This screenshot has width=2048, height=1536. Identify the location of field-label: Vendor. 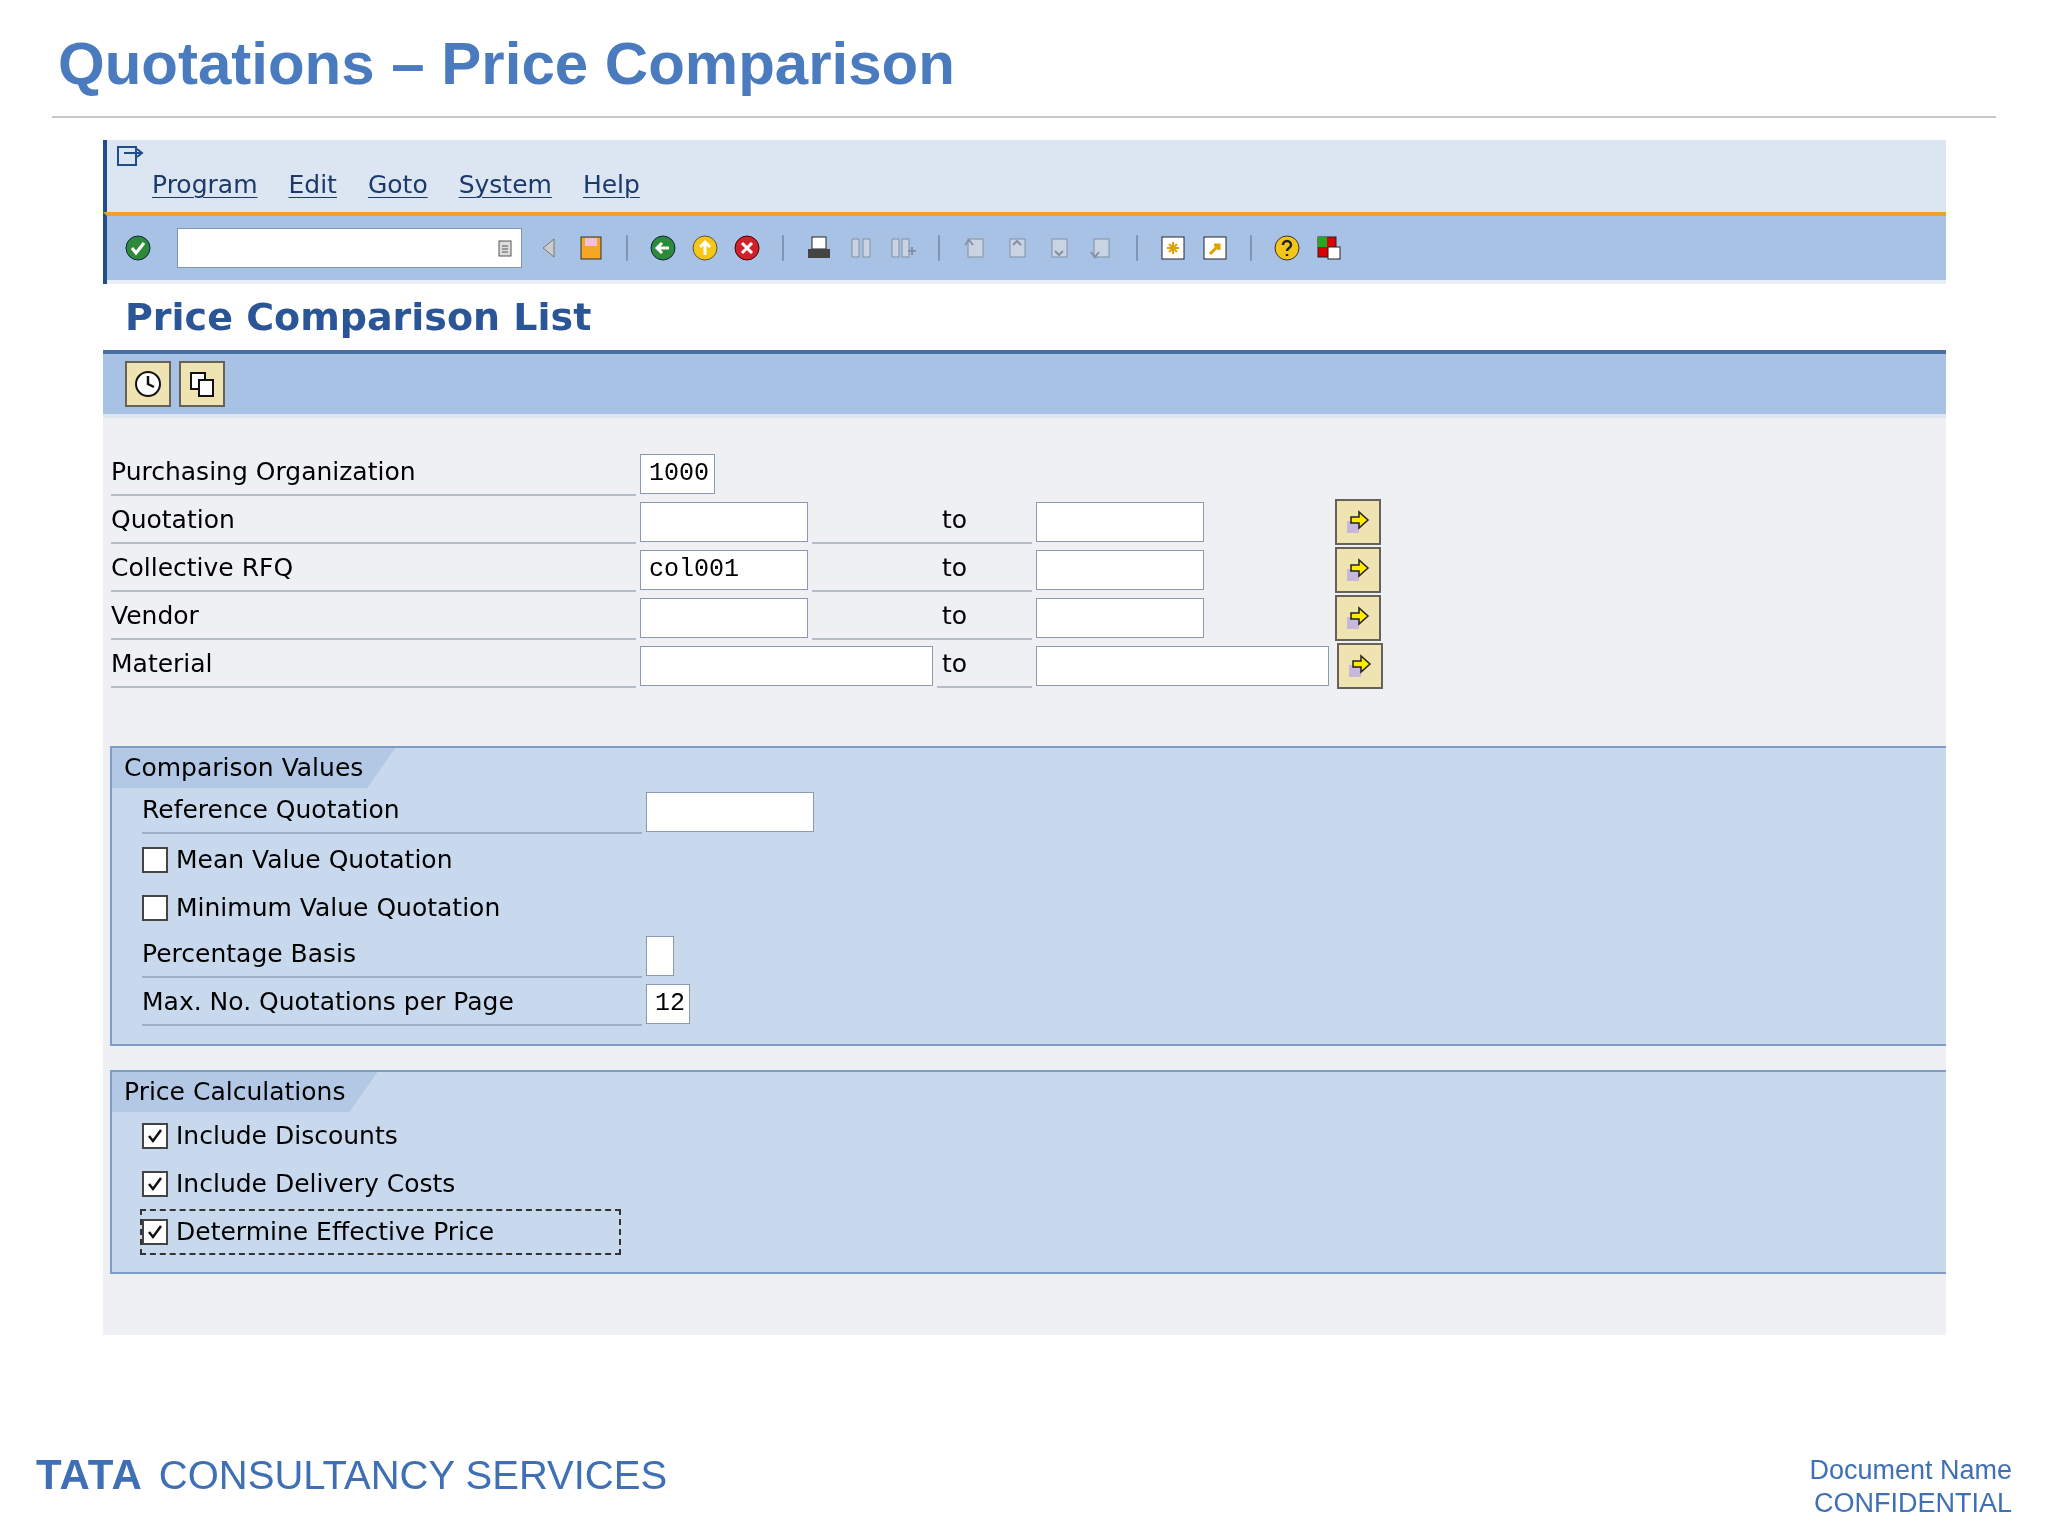
(155, 615).